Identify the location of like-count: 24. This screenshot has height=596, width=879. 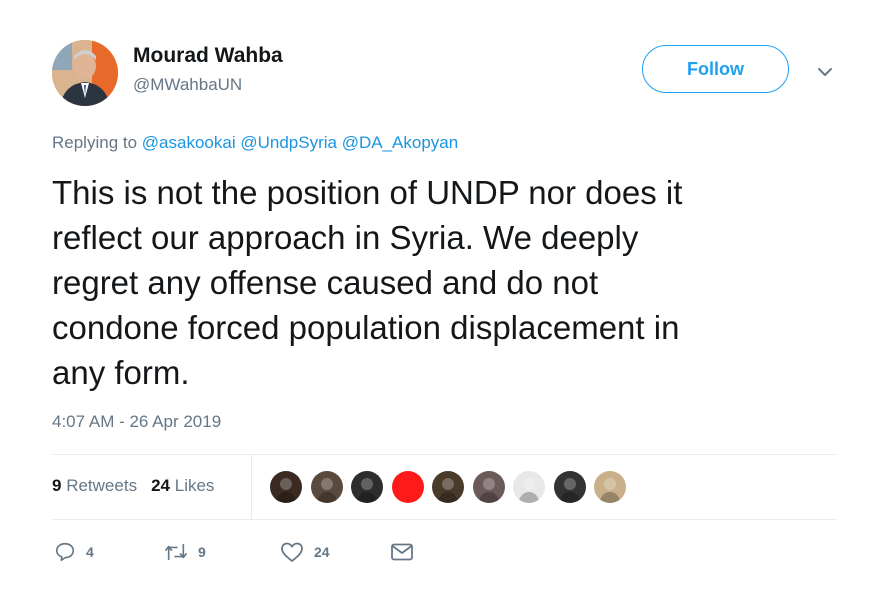
(322, 552).